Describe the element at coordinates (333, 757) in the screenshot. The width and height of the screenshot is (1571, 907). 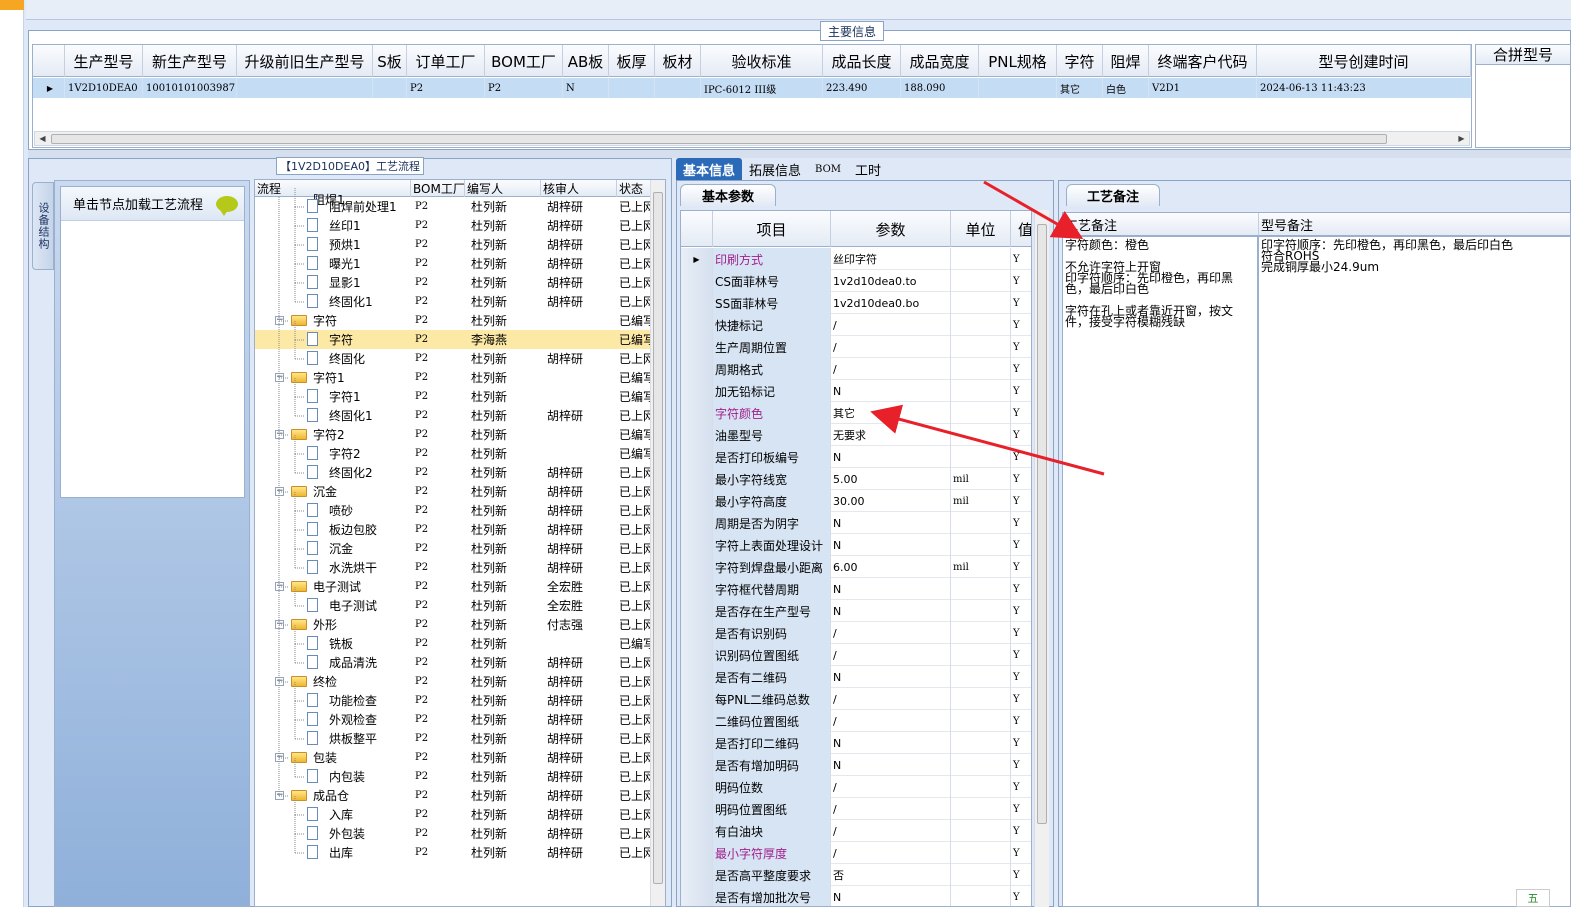
I see `tree-node: − 包装` at that location.